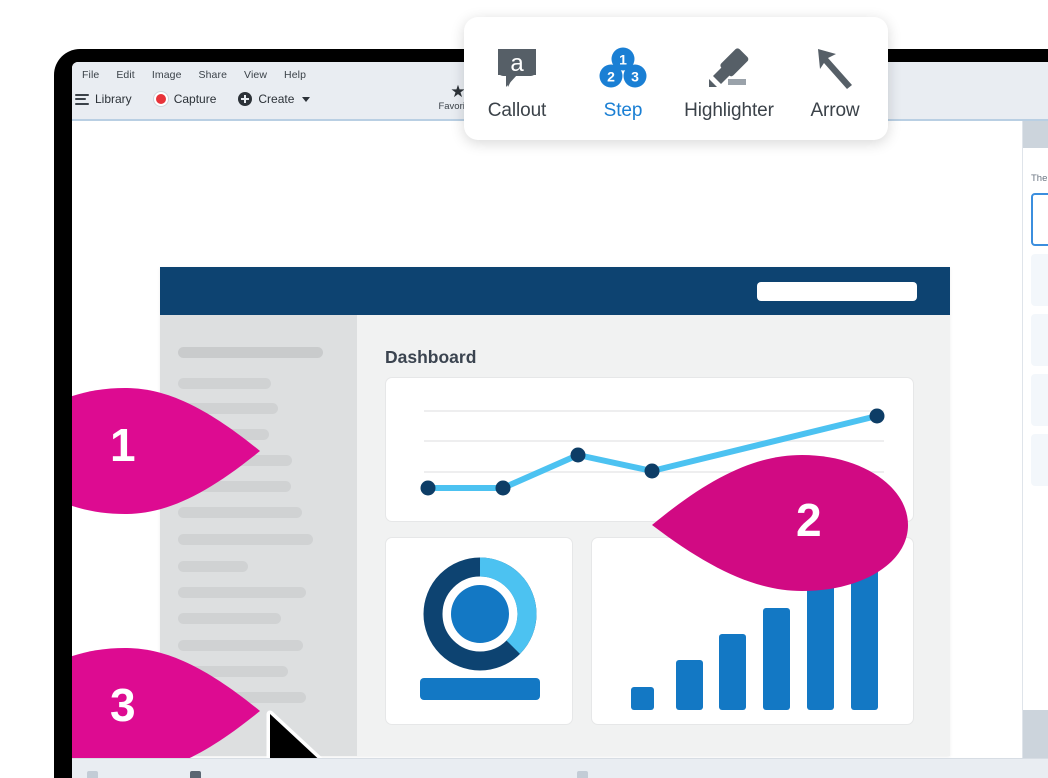 Image resolution: width=1048 pixels, height=778 pixels. Describe the element at coordinates (1035, 734) in the screenshot. I see `panel-bottombar` at that location.